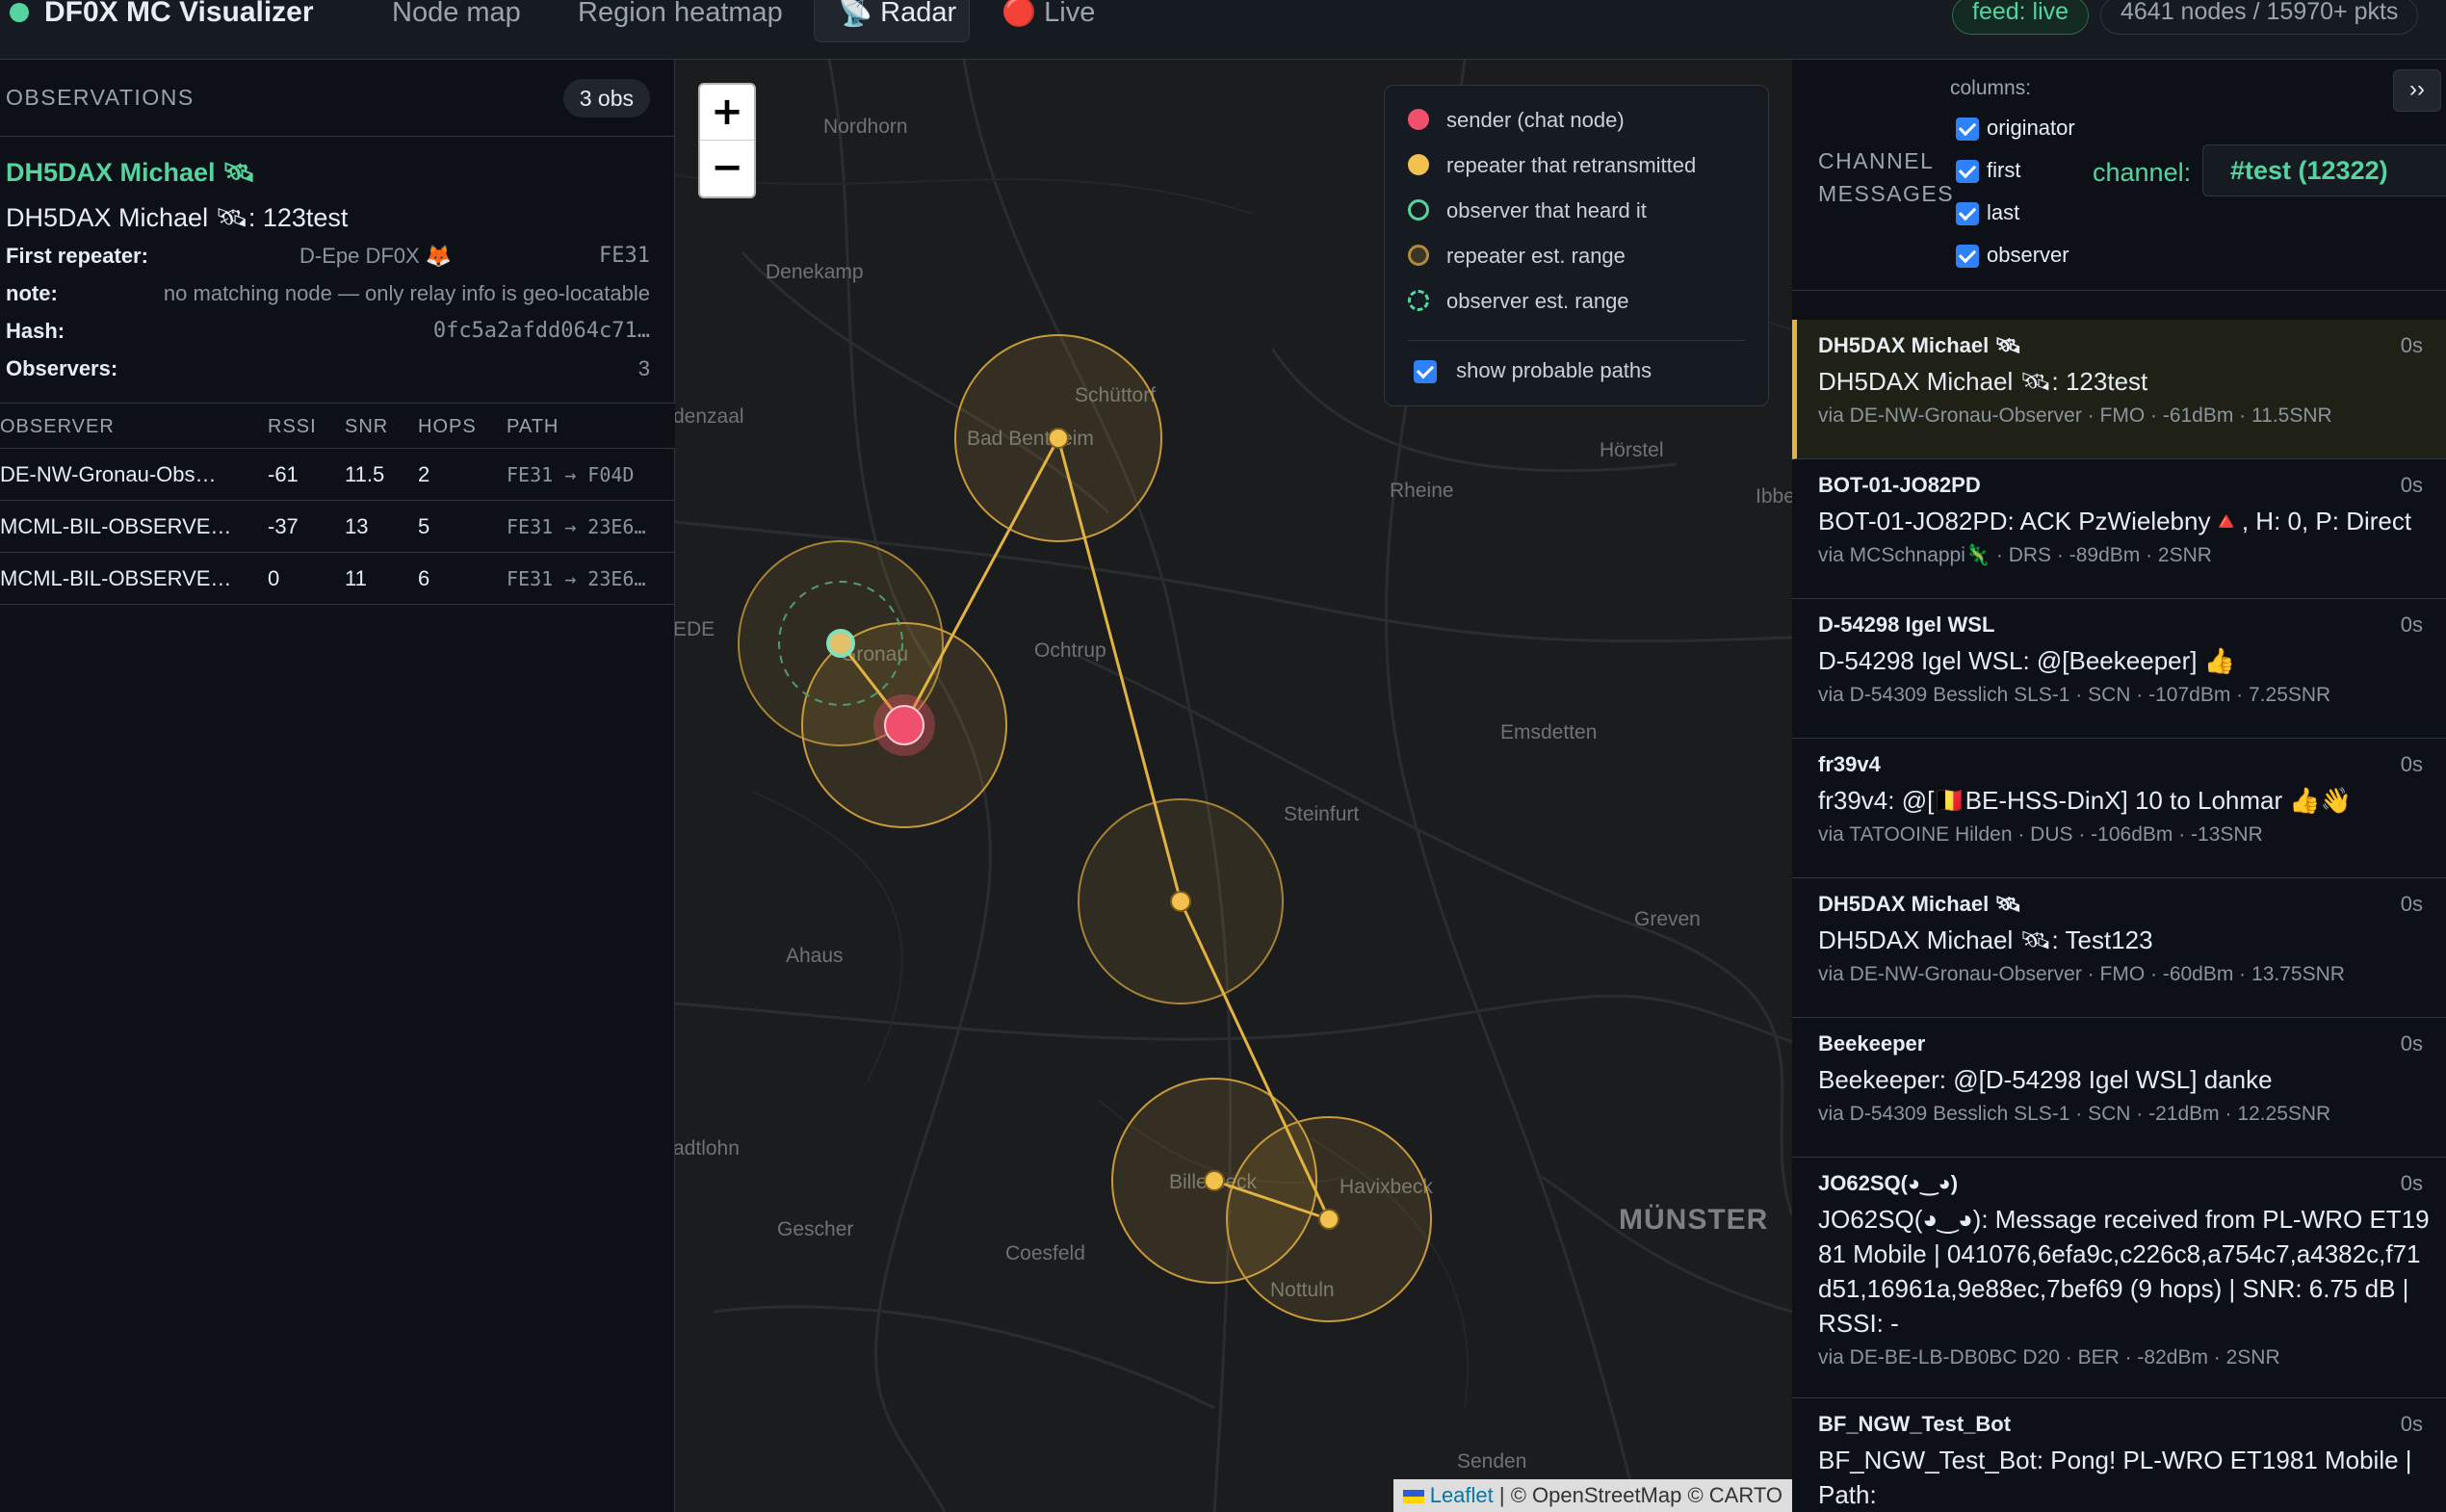 This screenshot has height=1512, width=2446. What do you see at coordinates (1988, 171) in the screenshot?
I see `column-toggle-first: first` at bounding box center [1988, 171].